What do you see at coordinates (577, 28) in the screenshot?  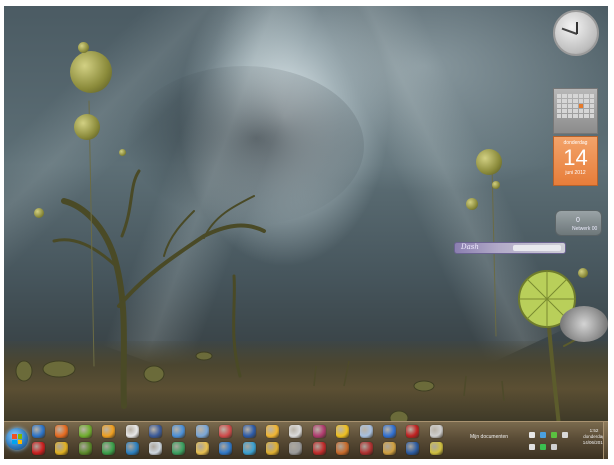 I see `hour-hand` at bounding box center [577, 28].